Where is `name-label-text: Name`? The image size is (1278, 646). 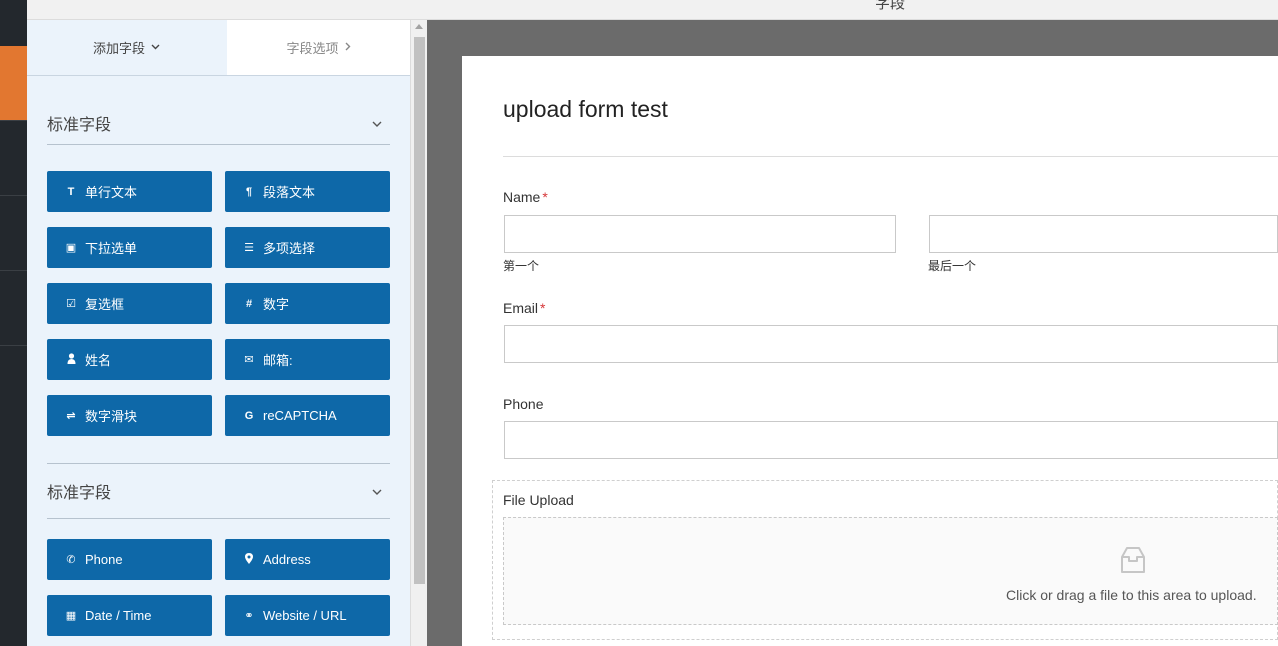
name-label-text: Name is located at coordinates (522, 197).